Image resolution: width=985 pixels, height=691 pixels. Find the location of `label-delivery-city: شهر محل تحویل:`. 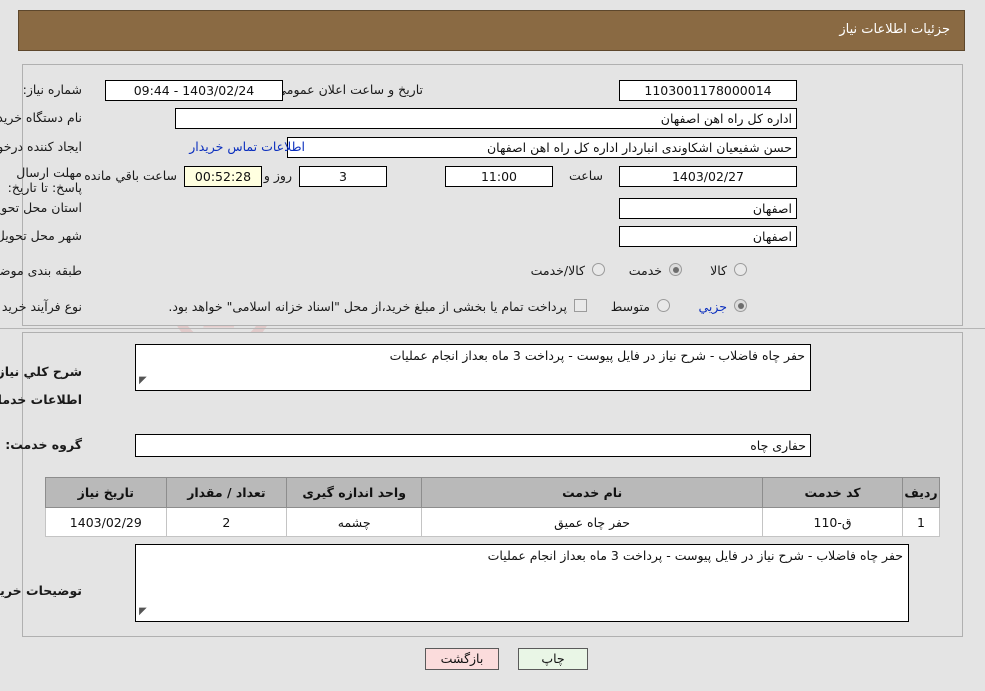

label-delivery-city: شهر محل تحویل: is located at coordinates (41, 235).